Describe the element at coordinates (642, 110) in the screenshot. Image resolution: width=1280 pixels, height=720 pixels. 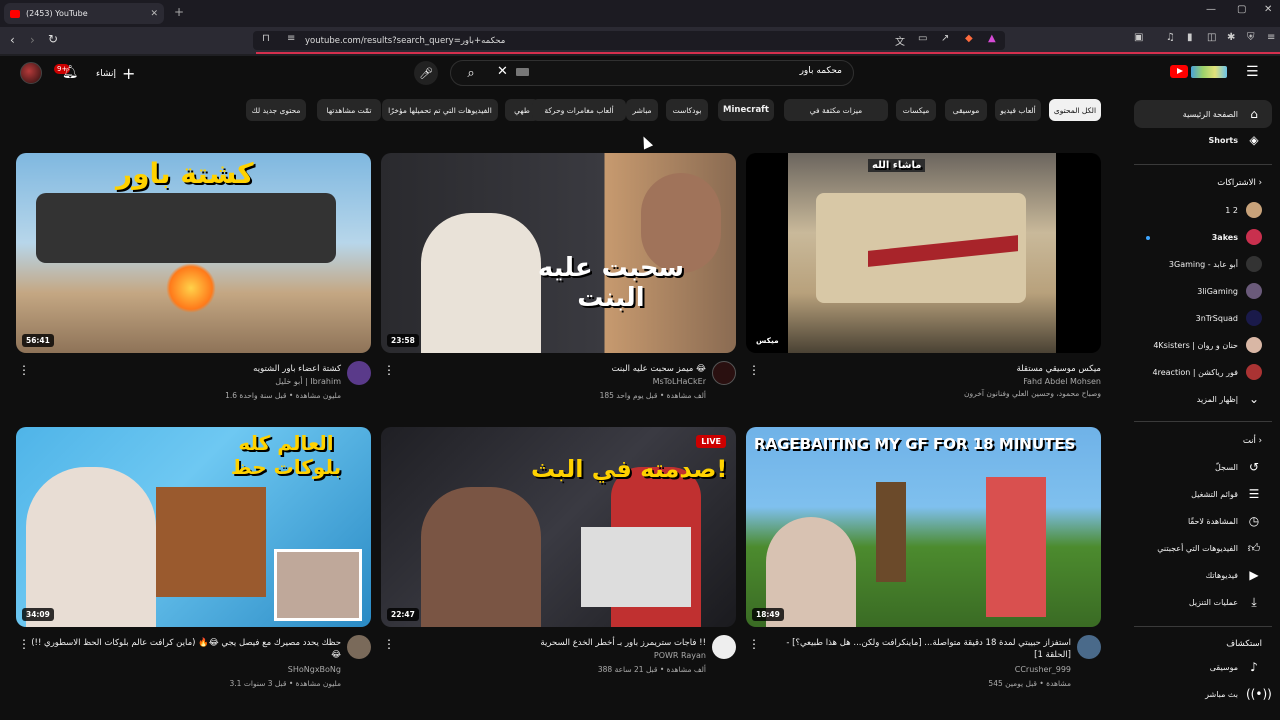
I see `chip: مباشر` at that location.